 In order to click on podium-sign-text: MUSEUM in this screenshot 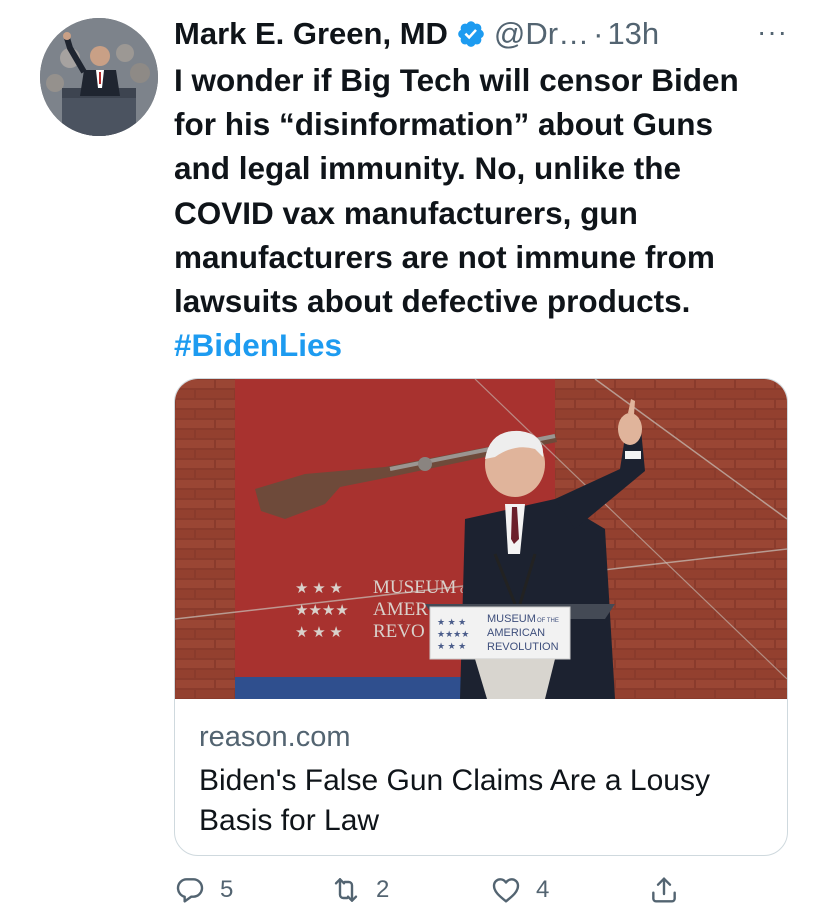, I will do `click(511, 619)`.